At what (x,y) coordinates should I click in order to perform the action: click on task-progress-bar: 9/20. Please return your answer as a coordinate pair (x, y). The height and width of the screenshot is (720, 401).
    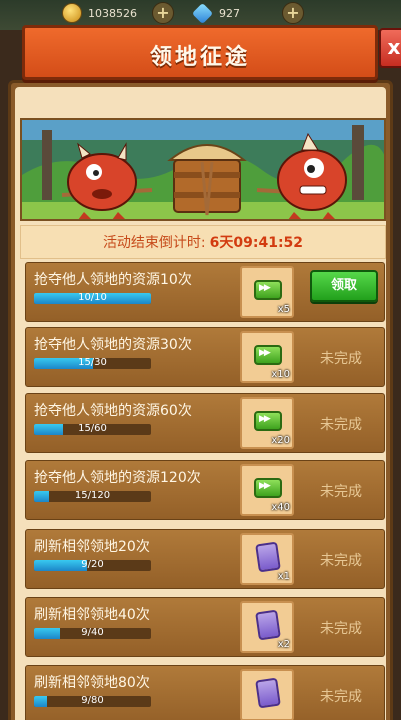
    Looking at the image, I should click on (92, 565).